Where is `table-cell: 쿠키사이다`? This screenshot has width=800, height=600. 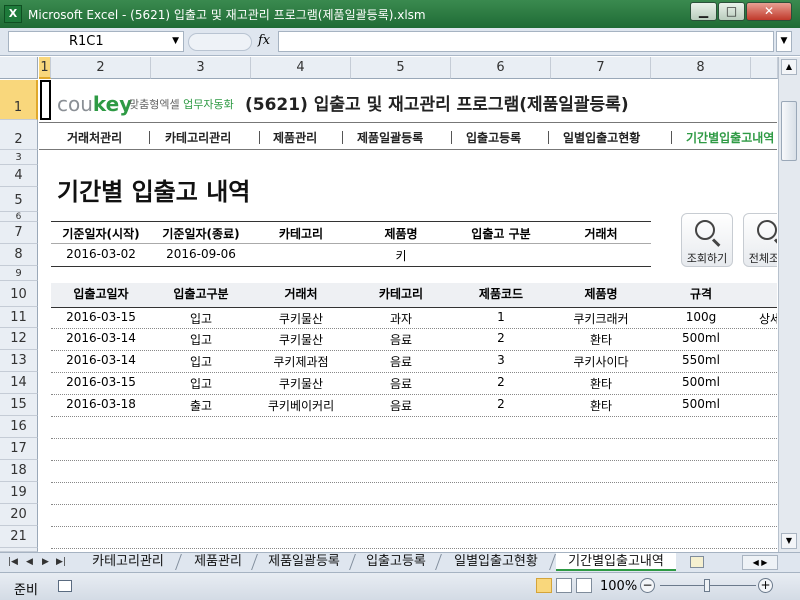
table-cell: 쿠키사이다 is located at coordinates (601, 361).